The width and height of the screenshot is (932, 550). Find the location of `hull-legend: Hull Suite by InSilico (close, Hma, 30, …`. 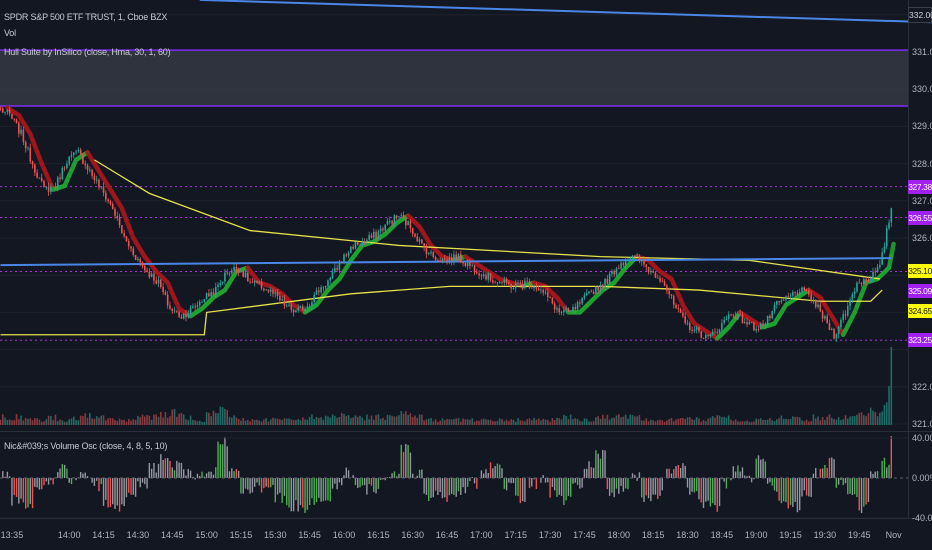

hull-legend: Hull Suite by InSilico (close, Hma, 30, … is located at coordinates (87, 52).